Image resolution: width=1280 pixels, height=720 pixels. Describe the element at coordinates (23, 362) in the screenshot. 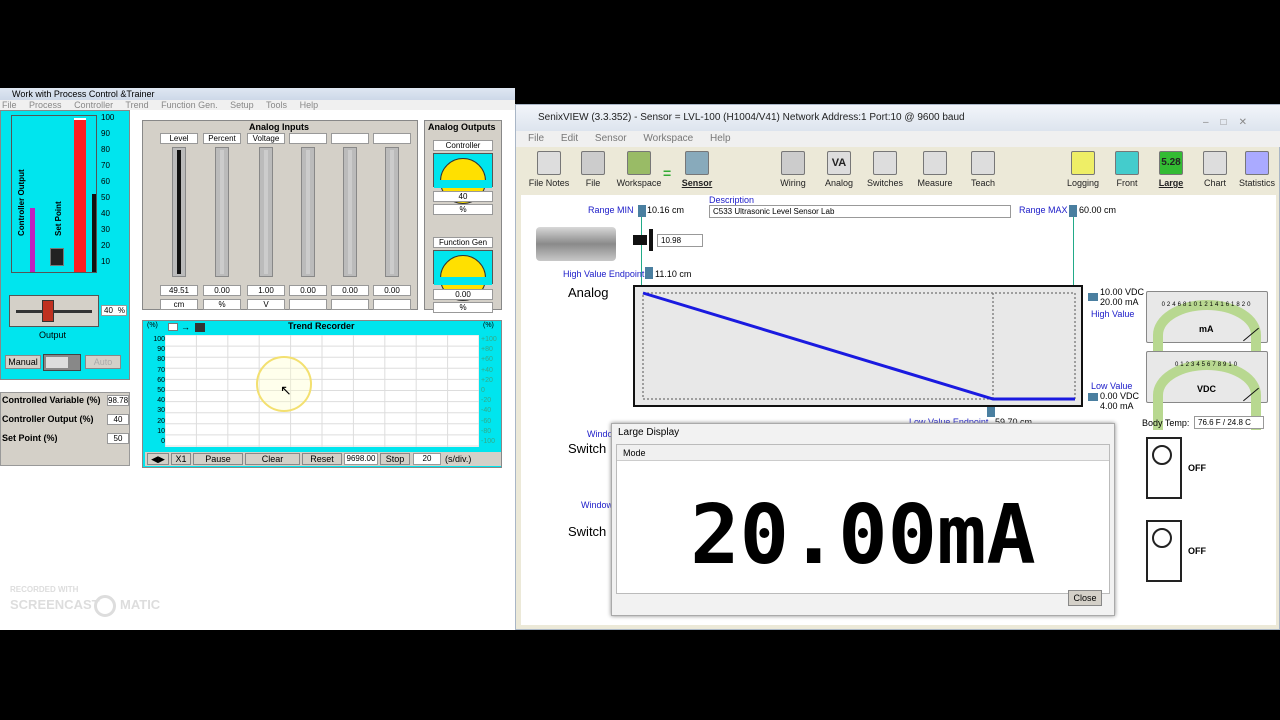

I see `manual-button: Manual` at that location.